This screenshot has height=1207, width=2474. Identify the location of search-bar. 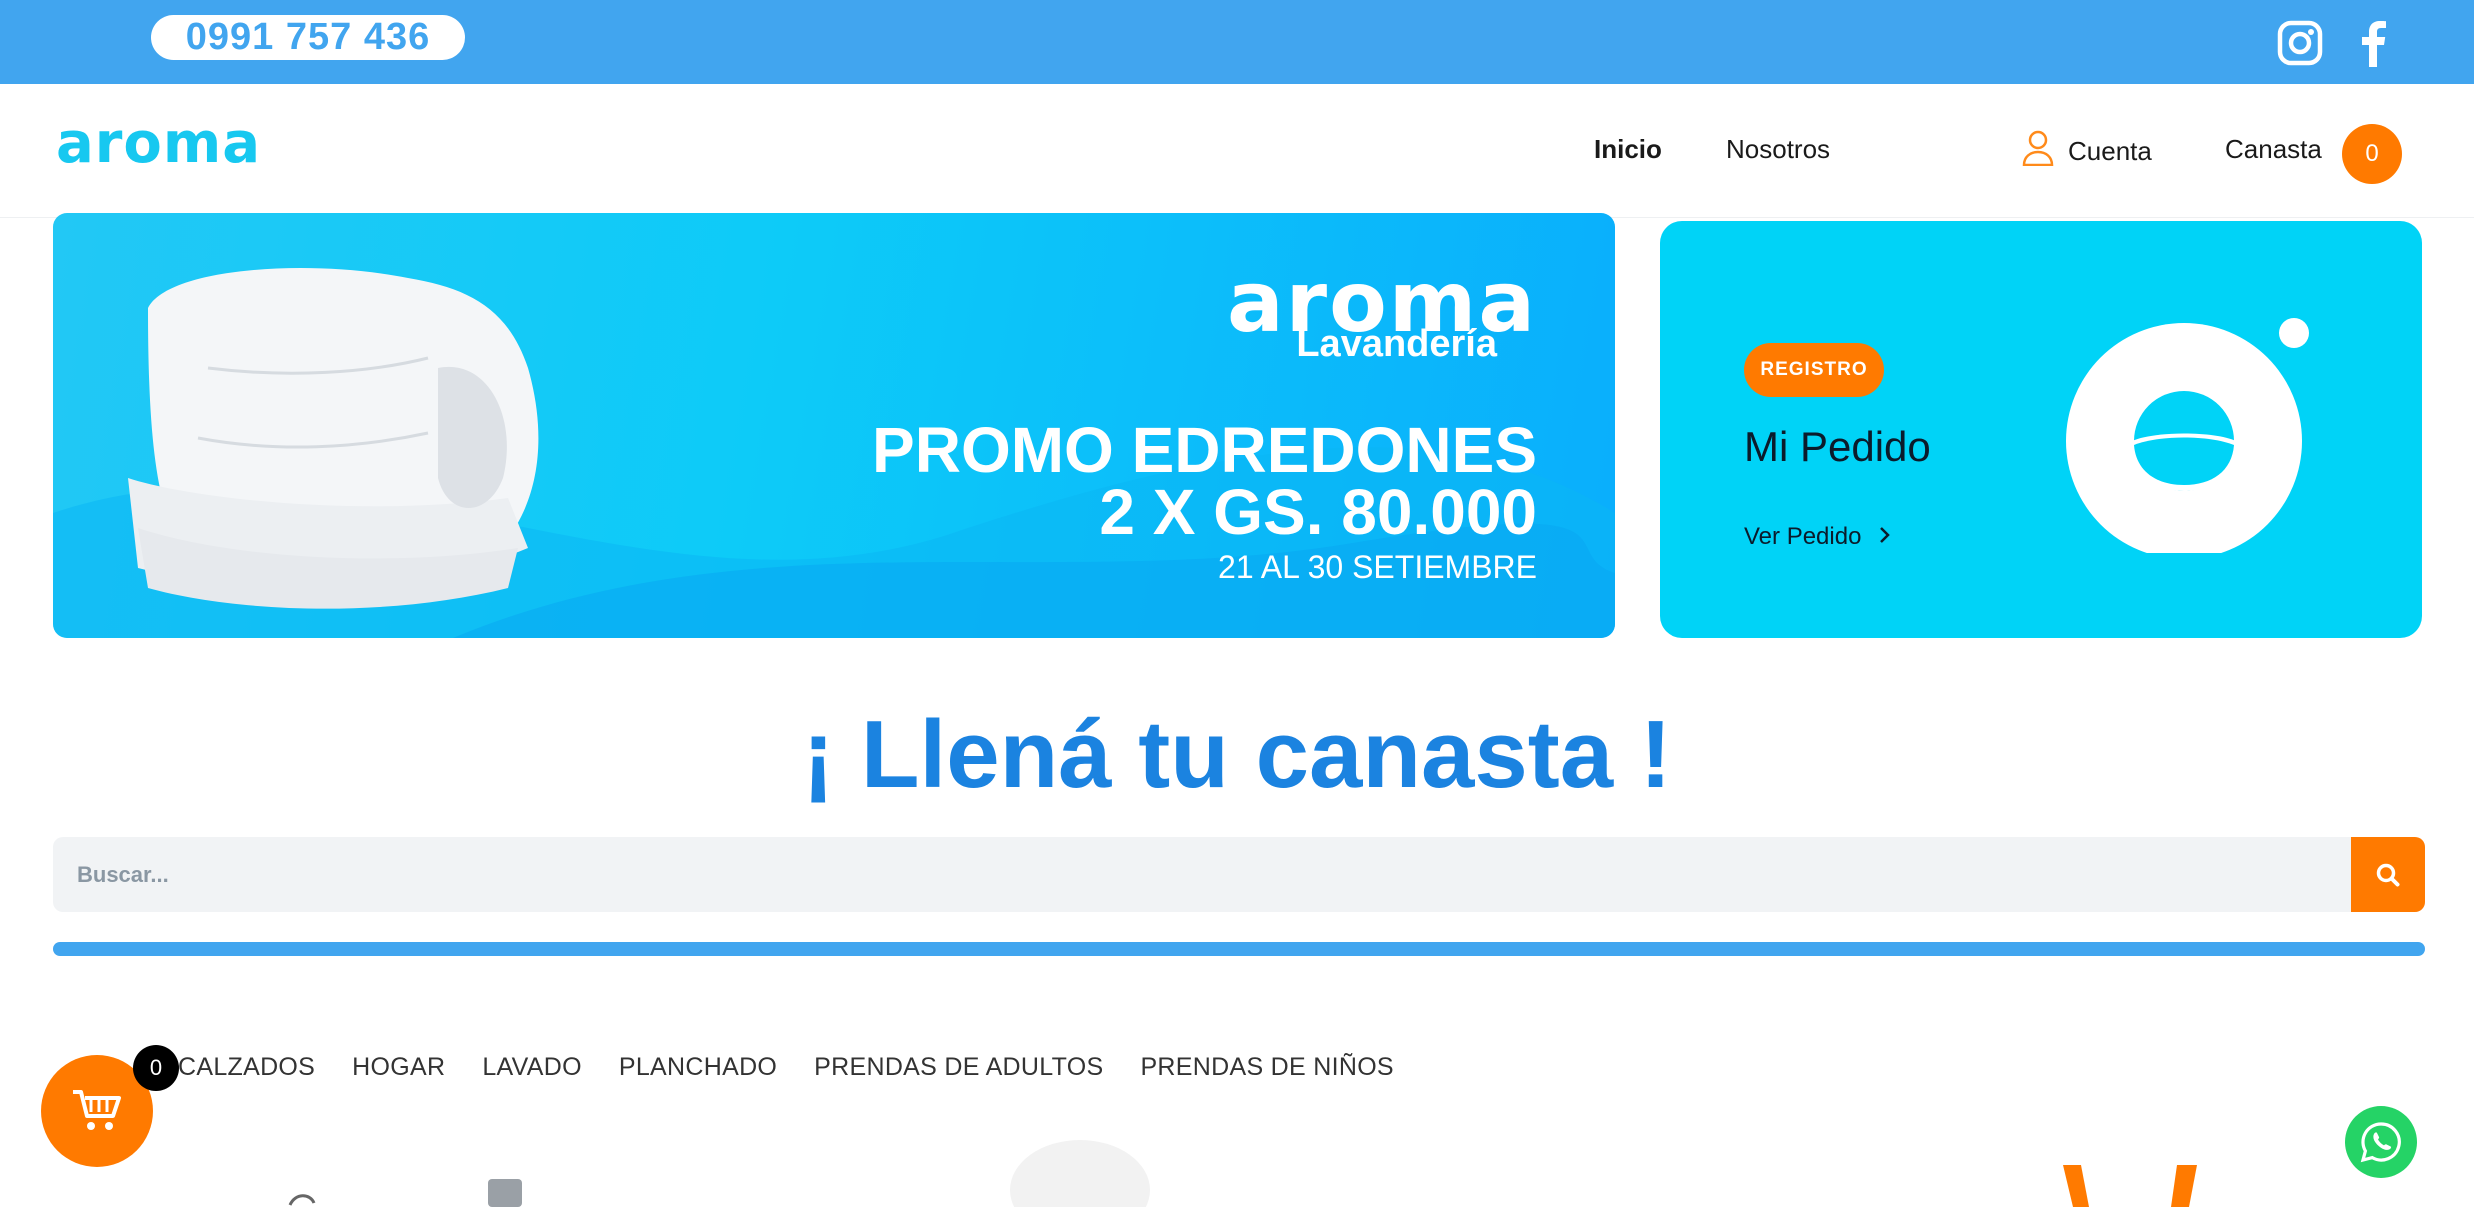
(1239, 874).